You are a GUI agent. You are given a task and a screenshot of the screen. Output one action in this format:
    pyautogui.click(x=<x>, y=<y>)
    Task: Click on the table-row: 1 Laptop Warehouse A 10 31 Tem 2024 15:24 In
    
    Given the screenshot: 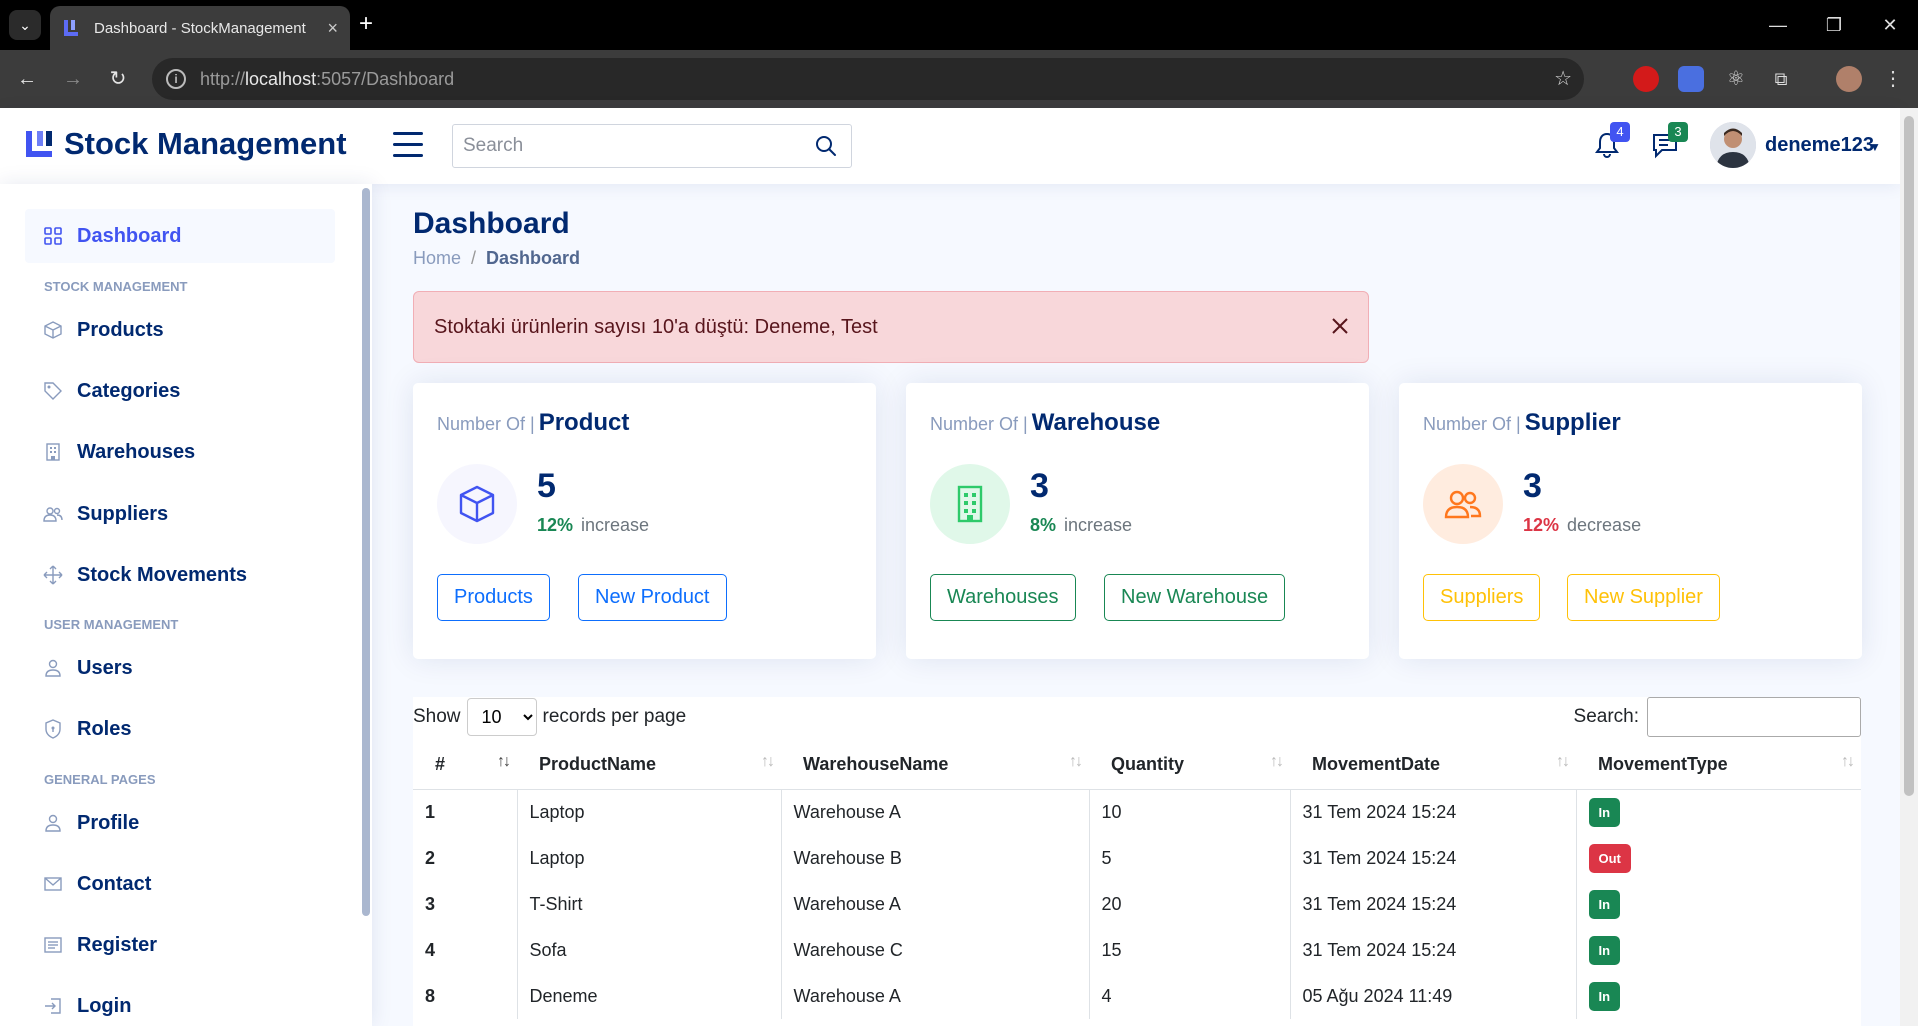 What is the action you would take?
    pyautogui.click(x=1137, y=812)
    